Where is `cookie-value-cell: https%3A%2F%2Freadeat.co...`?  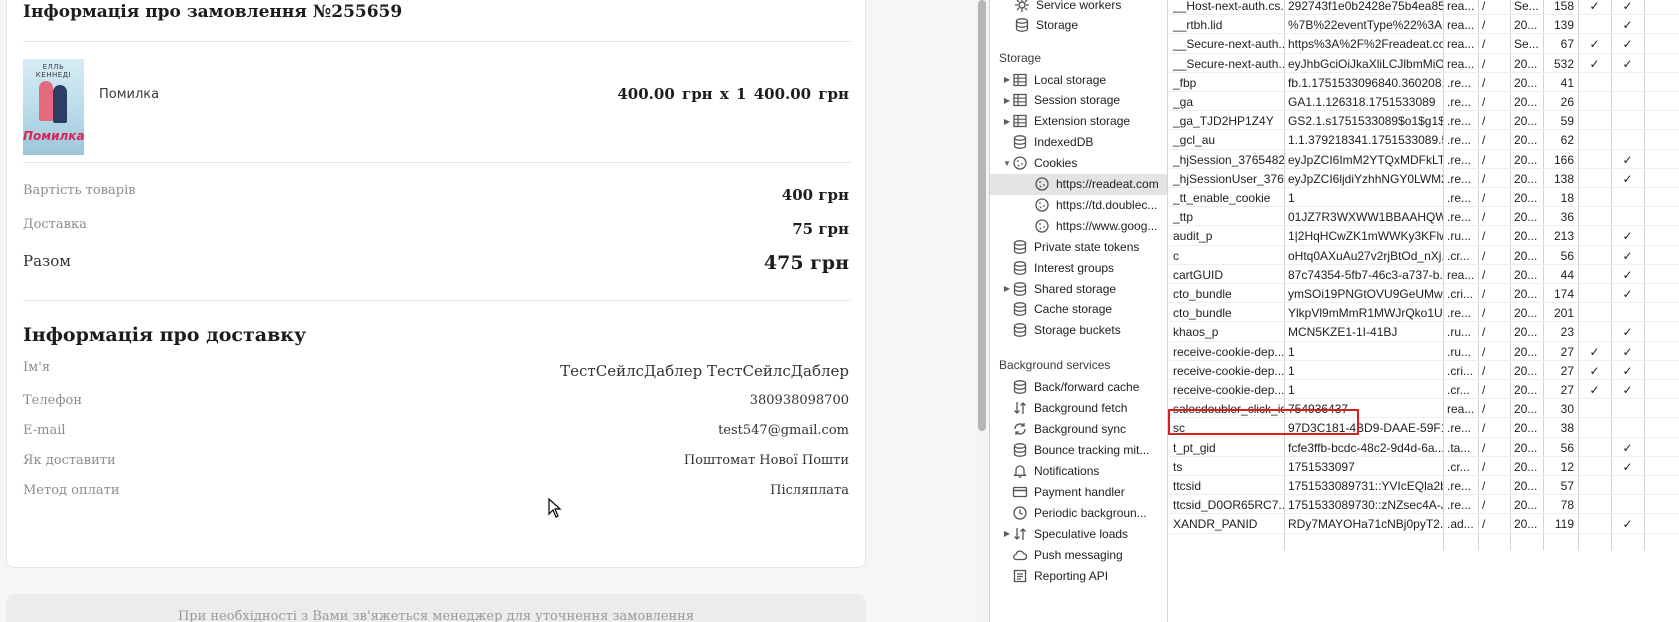
cookie-value-cell: https%3A%2F%2Freadeat.co... is located at coordinates (1363, 44).